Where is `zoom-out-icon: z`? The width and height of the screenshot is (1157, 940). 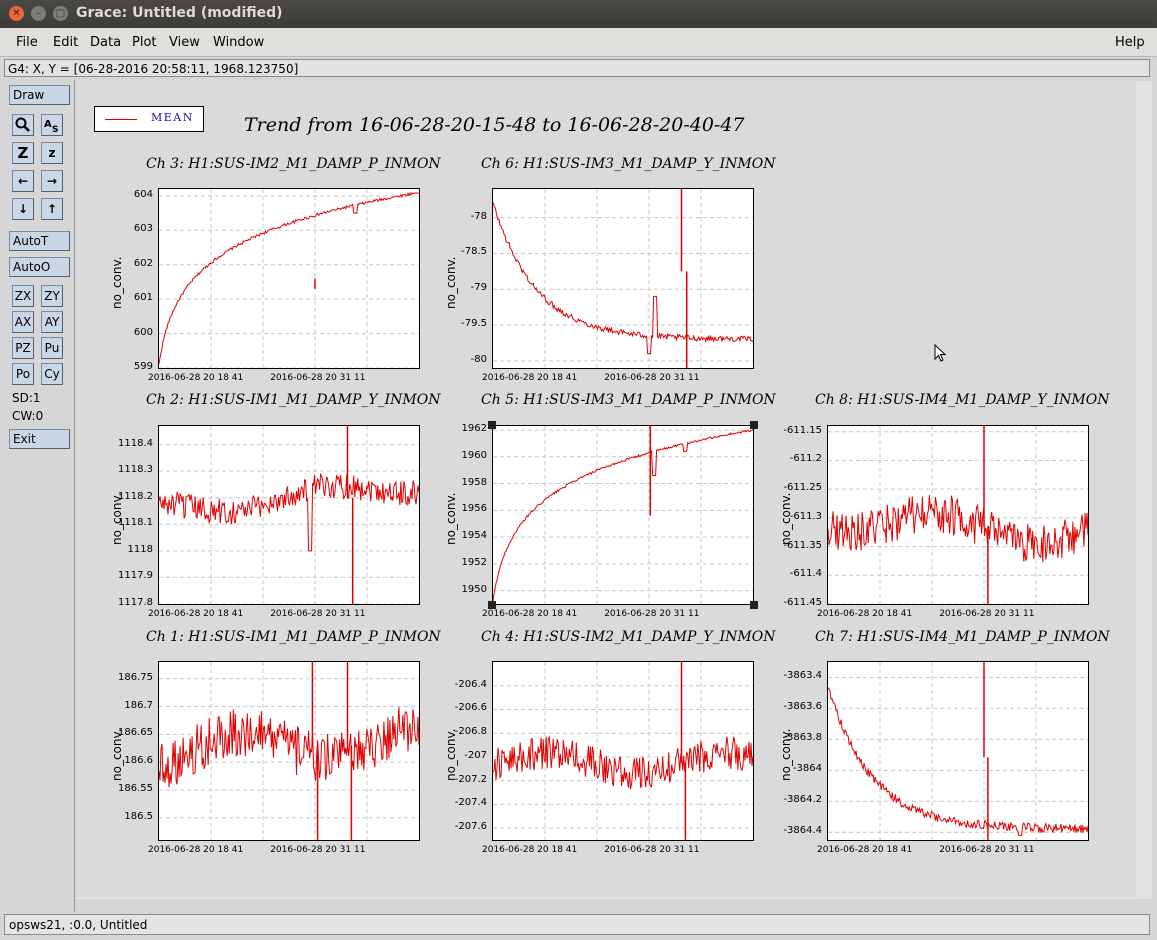
zoom-out-icon: z is located at coordinates (52, 153).